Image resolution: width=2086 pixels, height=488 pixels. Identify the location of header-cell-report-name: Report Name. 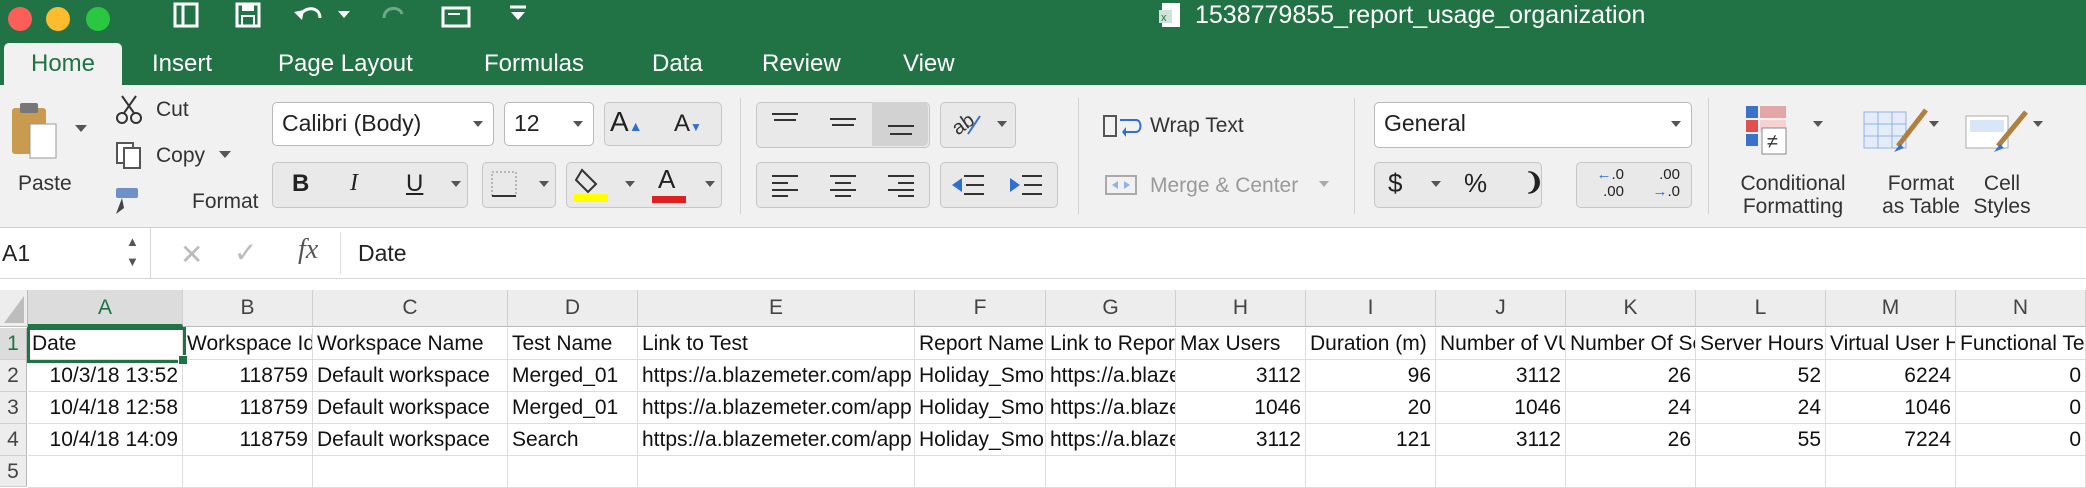
(980, 344).